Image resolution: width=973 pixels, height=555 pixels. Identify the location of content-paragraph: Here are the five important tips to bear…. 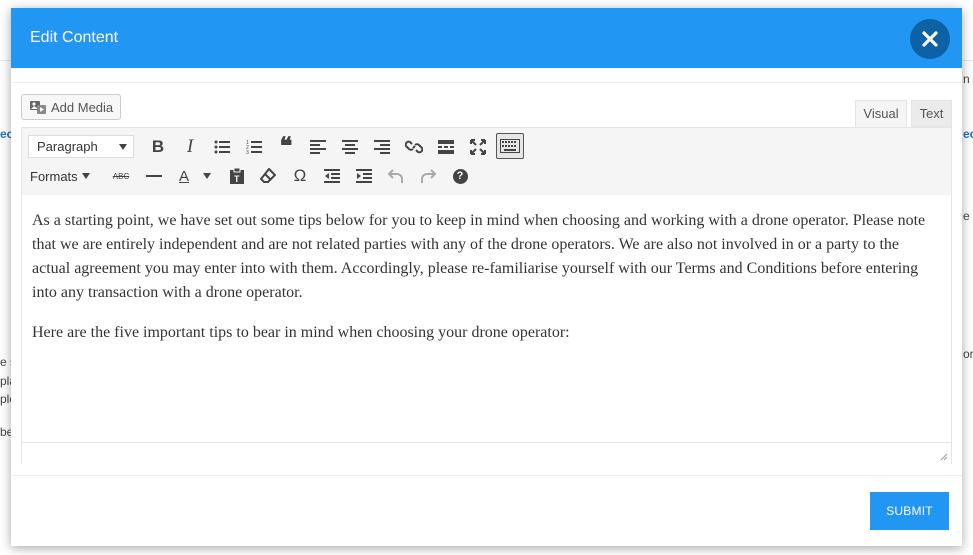
(301, 332).